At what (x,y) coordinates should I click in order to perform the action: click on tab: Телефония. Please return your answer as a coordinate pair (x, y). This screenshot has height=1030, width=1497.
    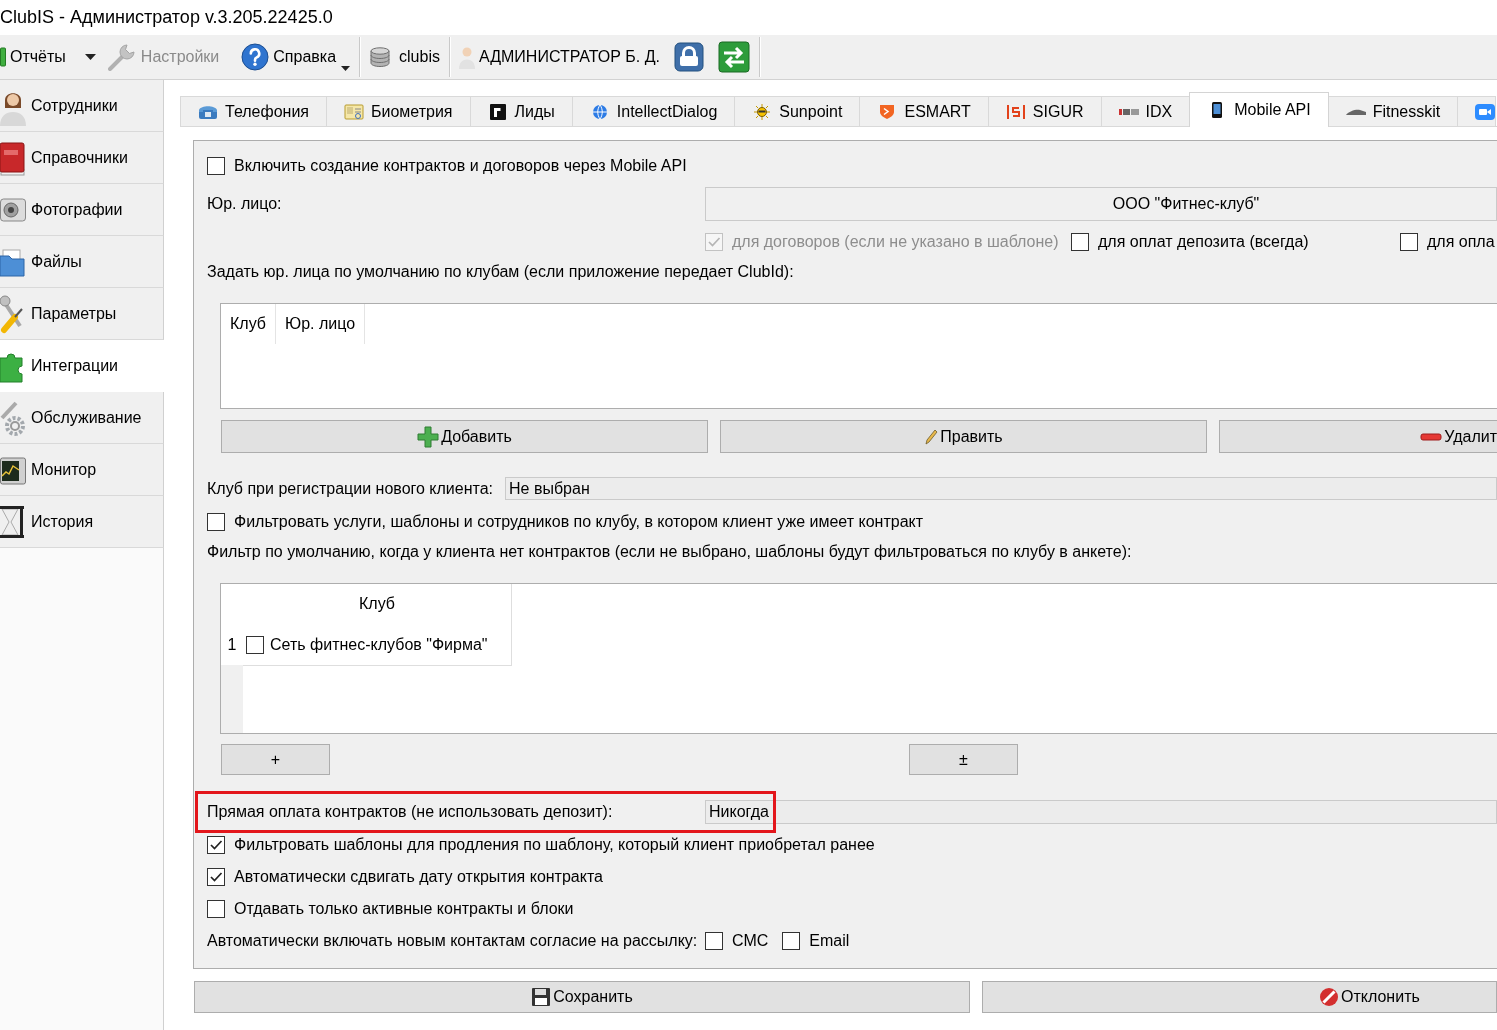
    Looking at the image, I should click on (253, 111).